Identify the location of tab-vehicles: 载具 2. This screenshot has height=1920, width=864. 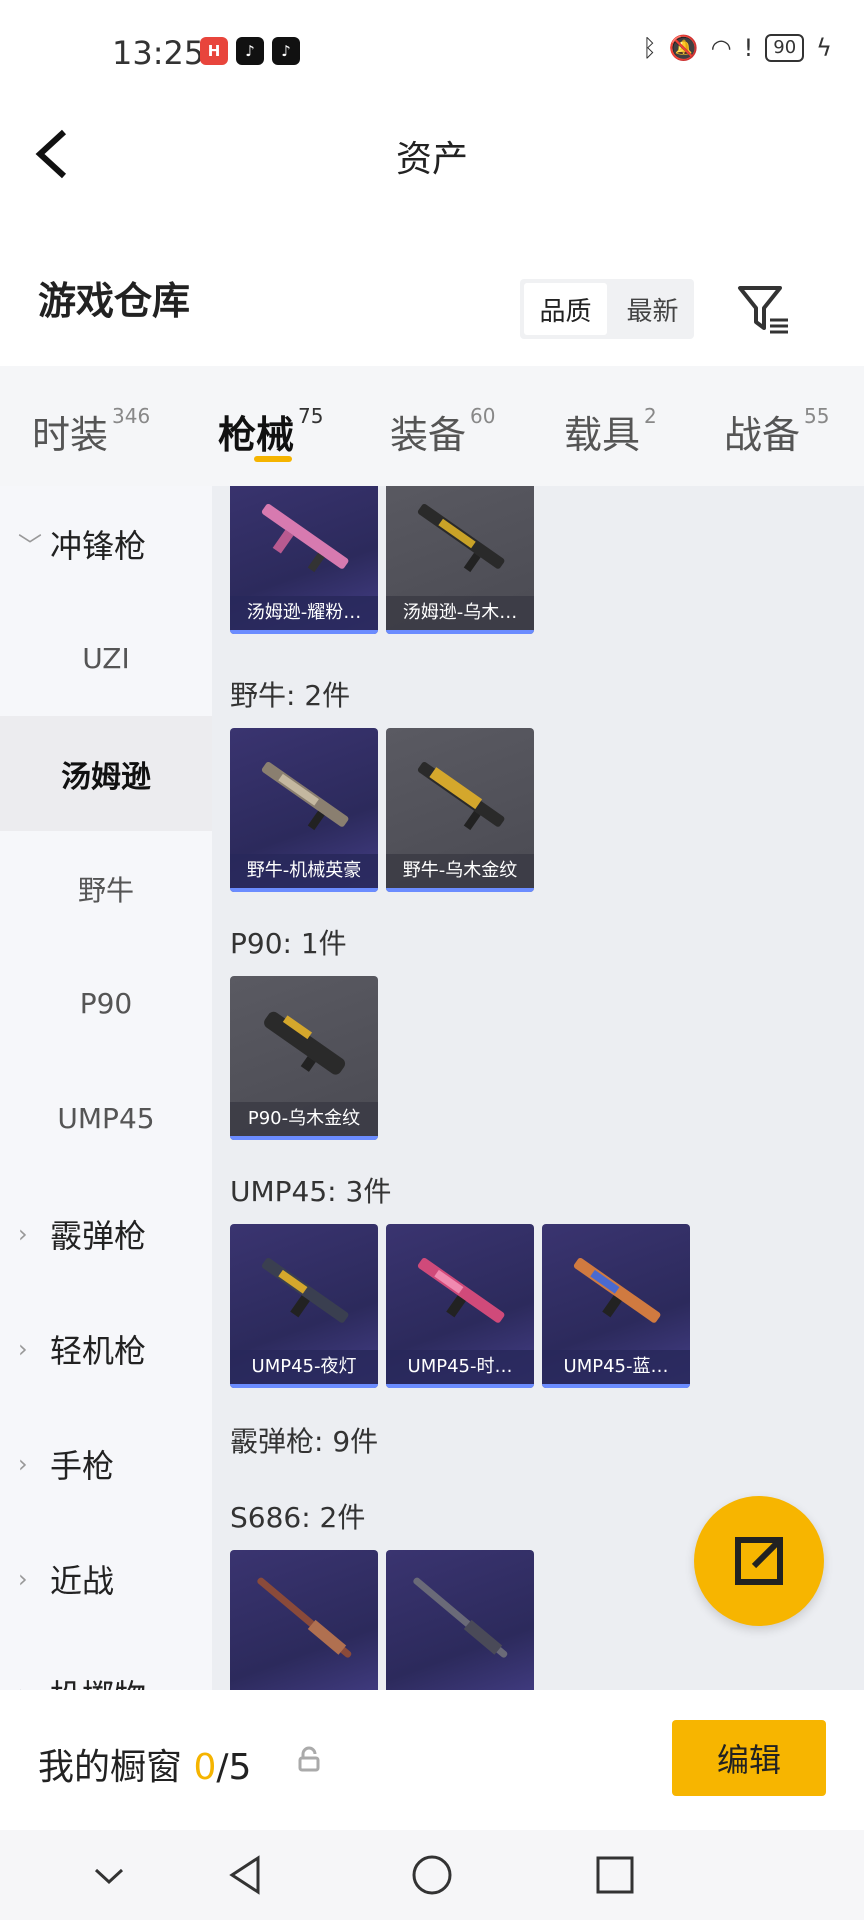
(610, 431).